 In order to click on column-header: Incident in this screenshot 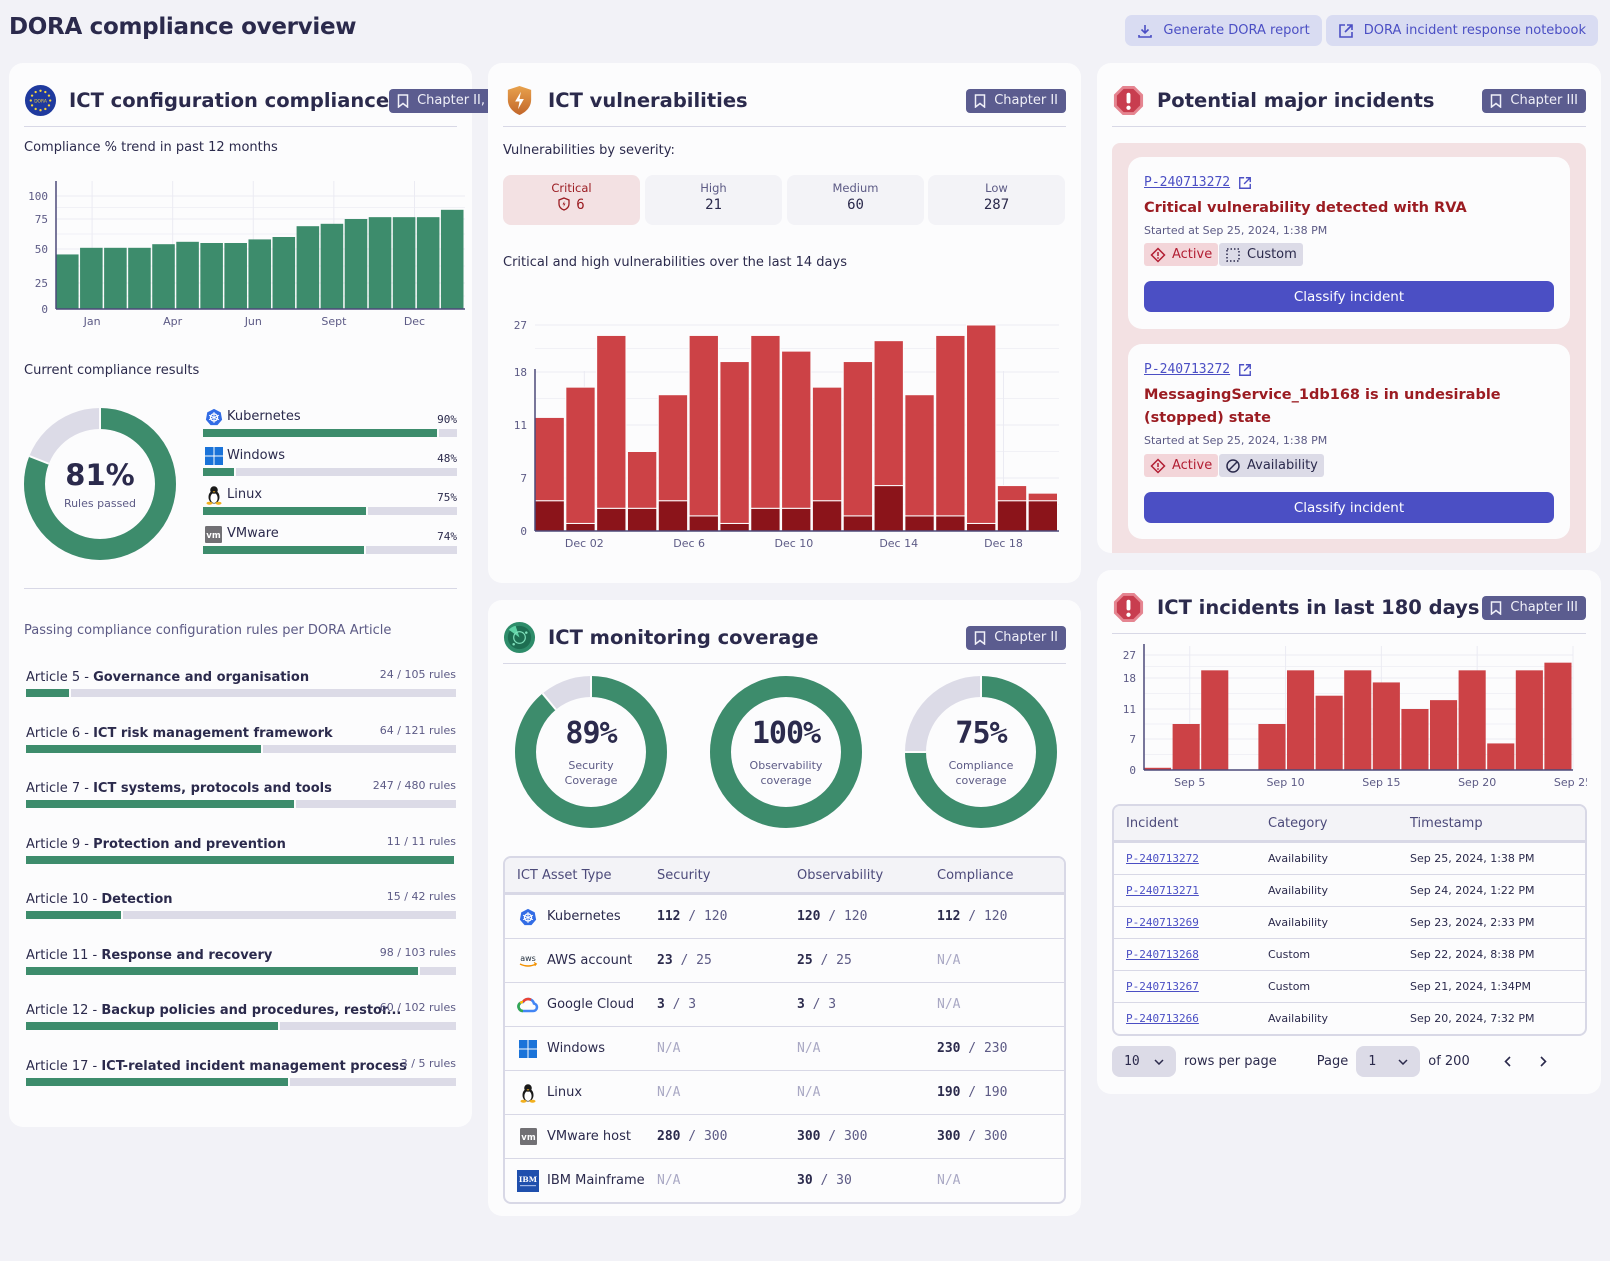, I will do `click(1185, 823)`.